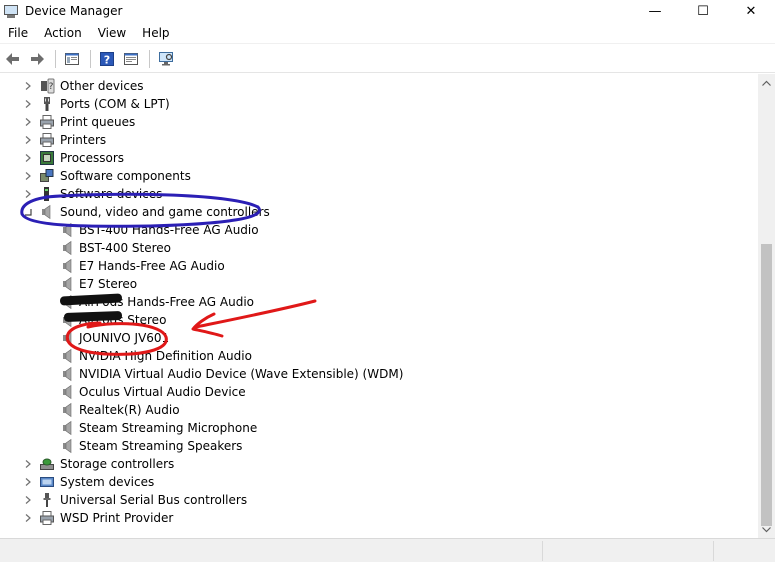 The height and width of the screenshot is (562, 775). I want to click on tree-item-label: Ports (COM & LPT), so click(115, 104).